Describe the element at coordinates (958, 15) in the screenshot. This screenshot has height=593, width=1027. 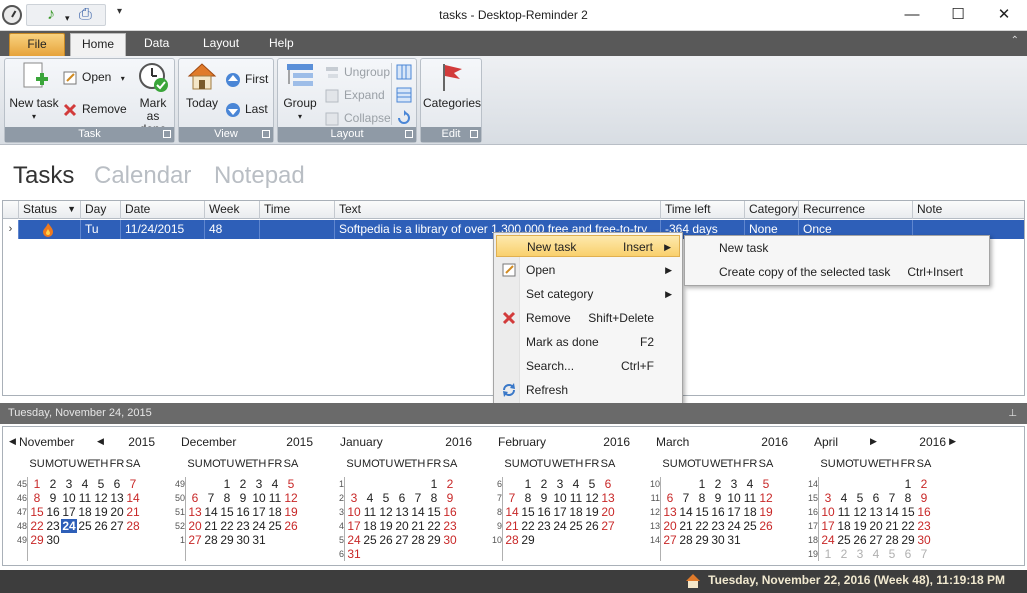
I see `maximize-button: ☐` at that location.